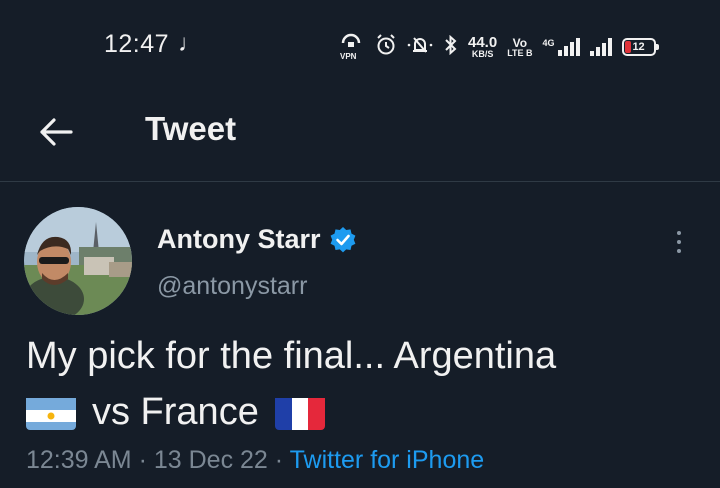 This screenshot has width=720, height=488. I want to click on volte-indicator: Vo LTE B, so click(519, 47).